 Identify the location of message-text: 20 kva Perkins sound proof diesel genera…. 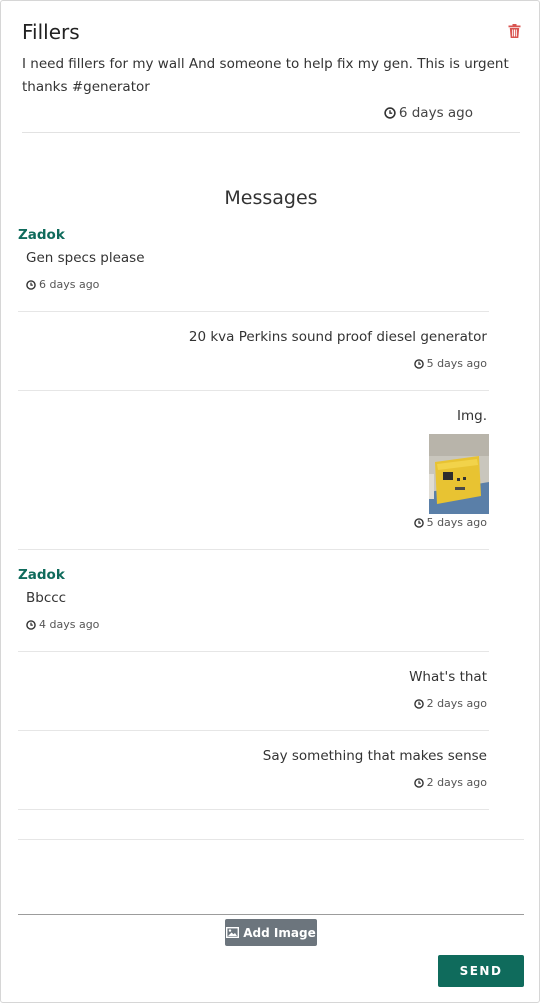
(337, 337).